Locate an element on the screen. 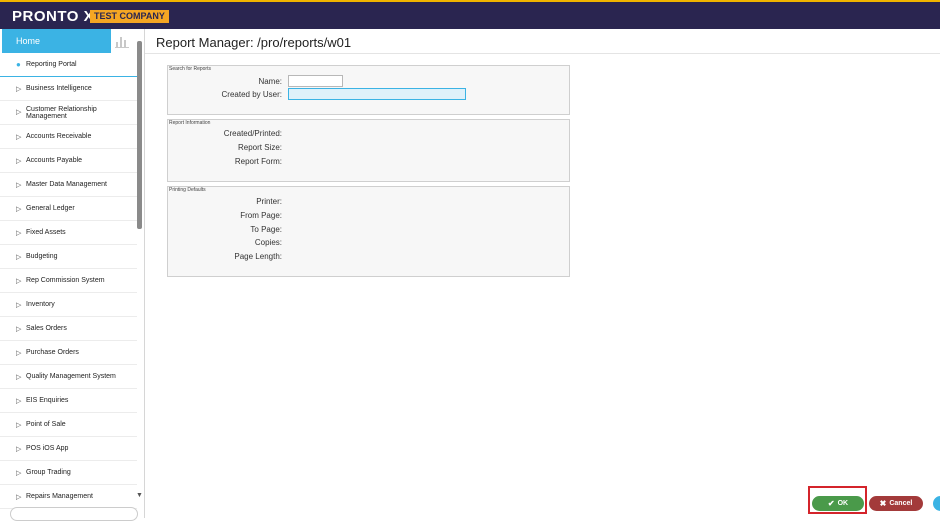 This screenshot has height=521, width=940. copies-label: Copies: is located at coordinates (268, 242).